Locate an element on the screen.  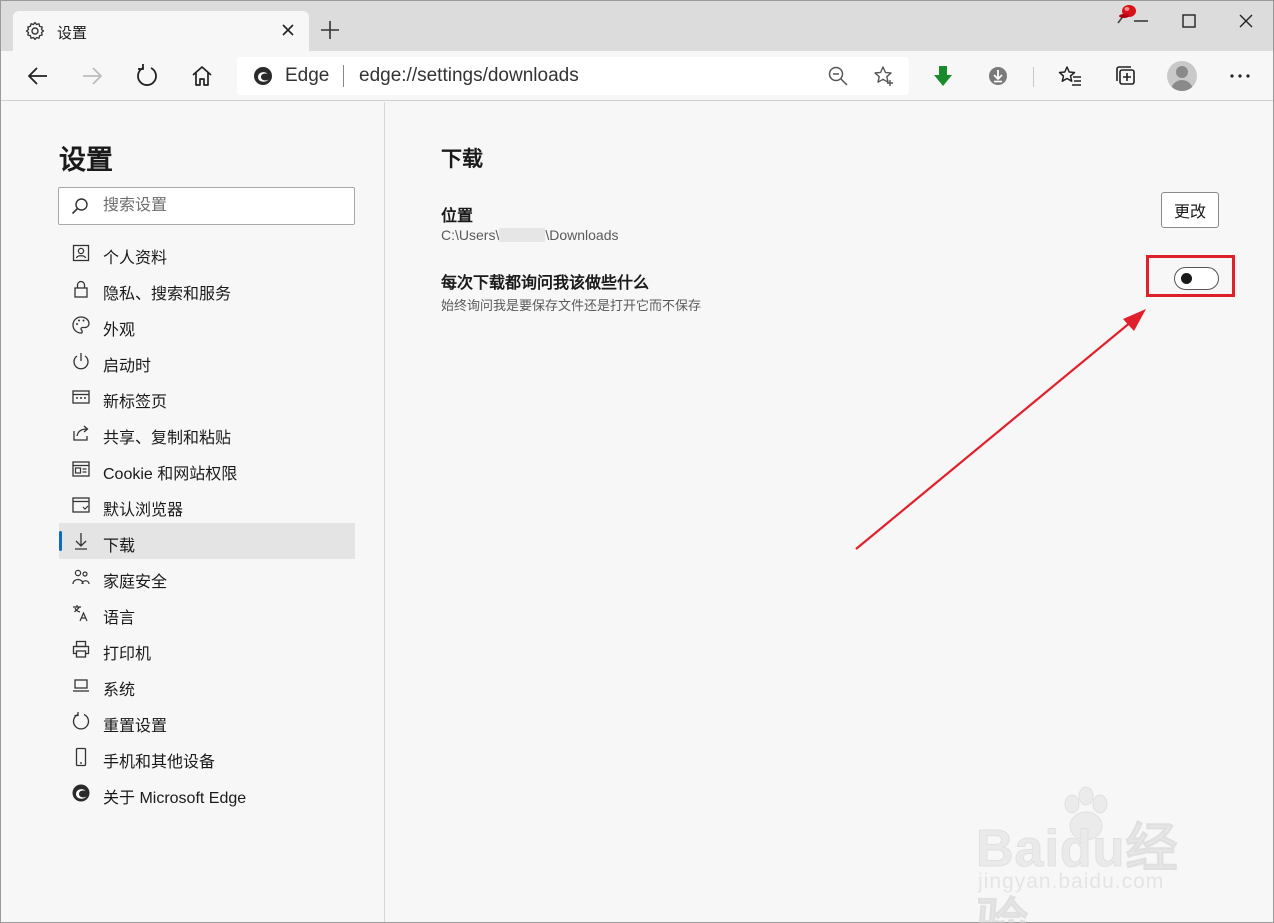
reset-icon is located at coordinates (81, 721).